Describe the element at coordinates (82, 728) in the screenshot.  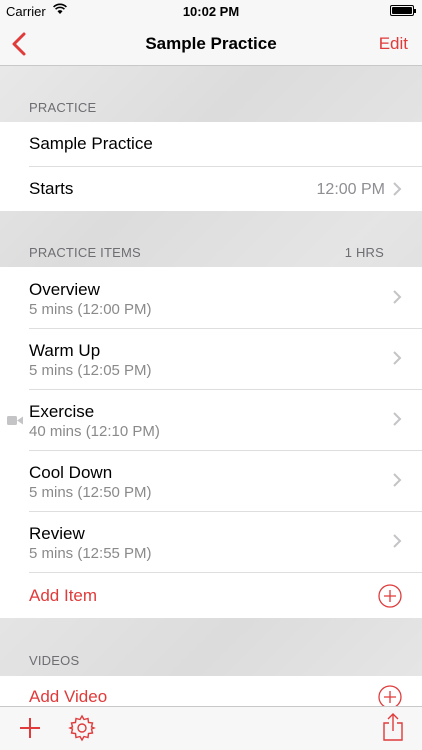
I see `gear-icon` at that location.